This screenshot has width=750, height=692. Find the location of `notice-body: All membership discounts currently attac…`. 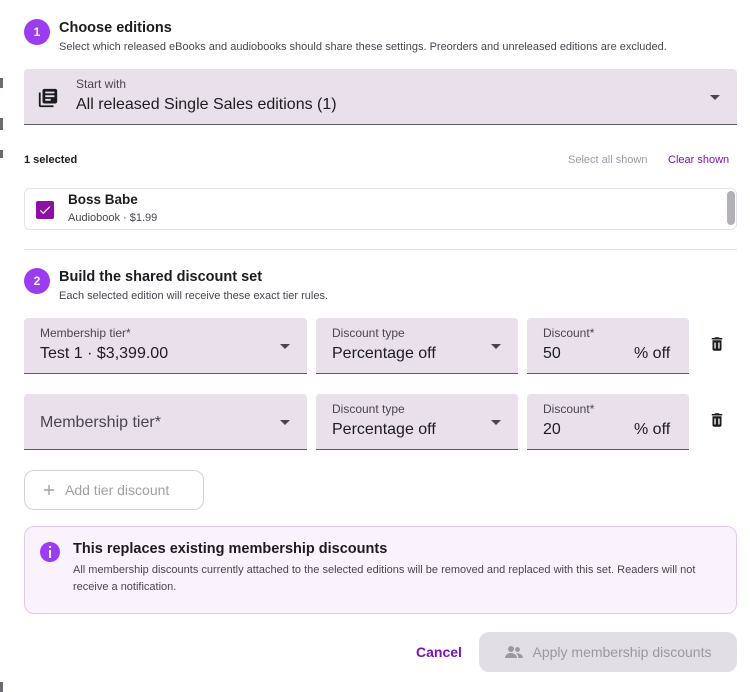

notice-body: All membership discounts currently attac… is located at coordinates (384, 578).